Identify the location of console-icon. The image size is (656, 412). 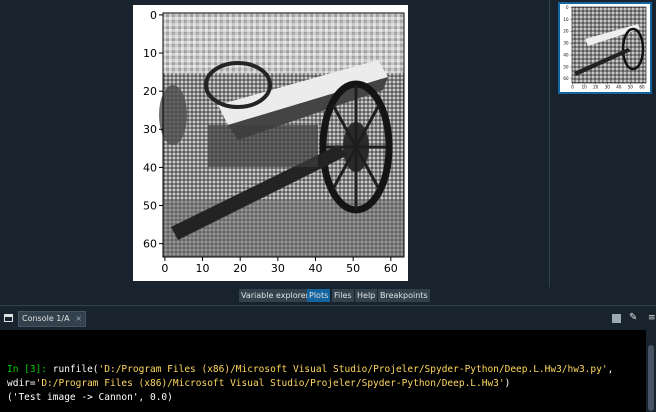
(8, 318).